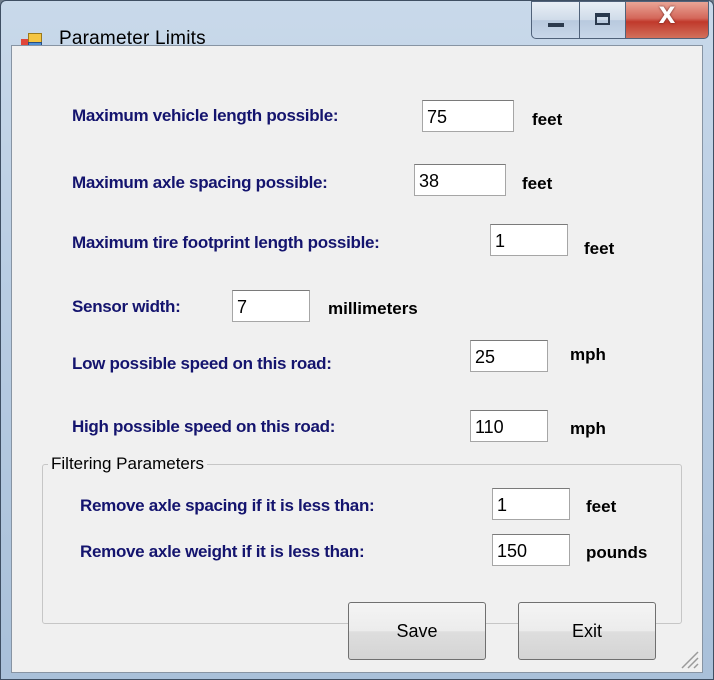 The image size is (714, 680). I want to click on sensor-width-input, so click(271, 306).